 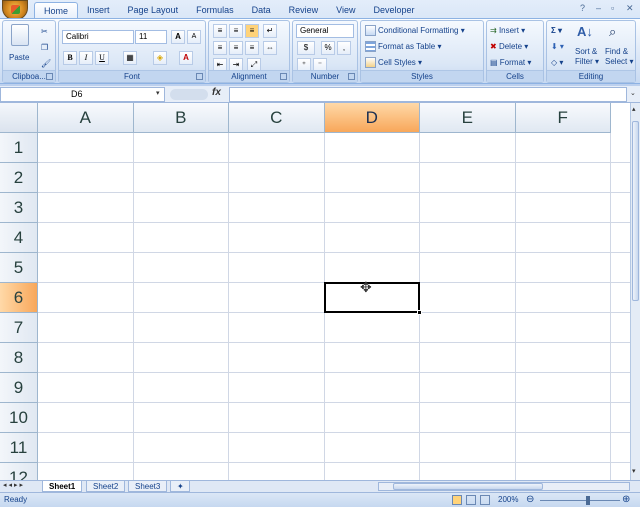 What do you see at coordinates (252, 48) in the screenshot?
I see `align-right-icon: ≡` at bounding box center [252, 48].